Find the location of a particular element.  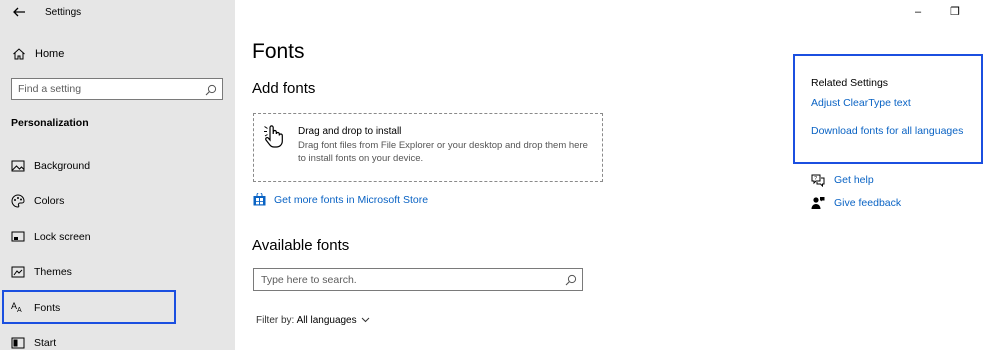

sidebar-item-start: Start is located at coordinates (117, 339).